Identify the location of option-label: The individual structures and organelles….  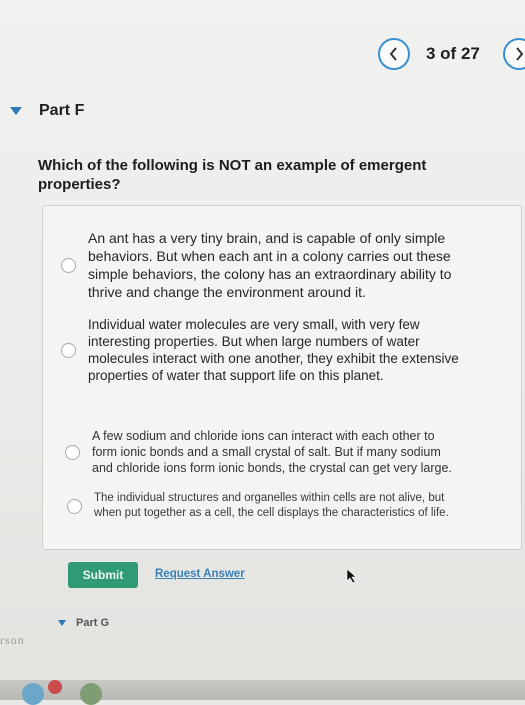
(271, 505).